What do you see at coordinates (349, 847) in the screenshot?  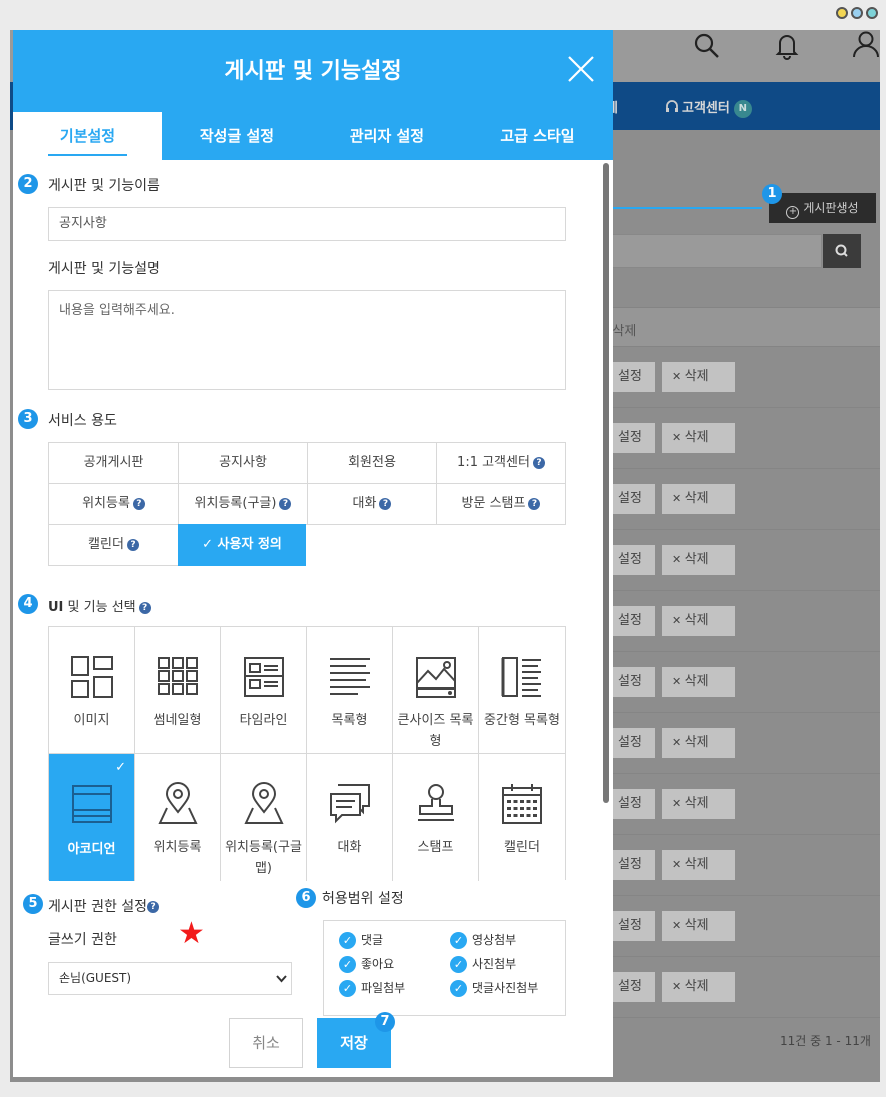 I see `ui-option-label: 대화` at bounding box center [349, 847].